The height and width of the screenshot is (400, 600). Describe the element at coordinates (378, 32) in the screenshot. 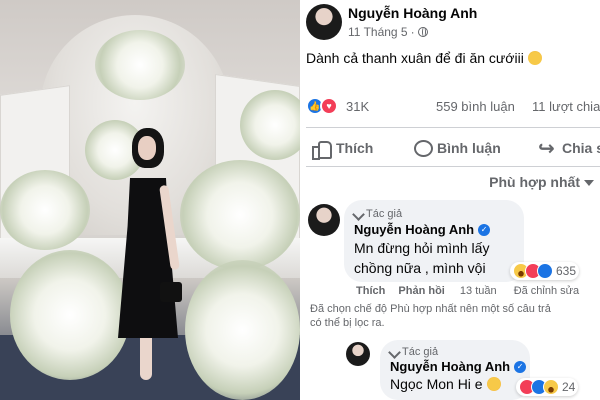

I see `post-date: 11 Tháng 5` at that location.